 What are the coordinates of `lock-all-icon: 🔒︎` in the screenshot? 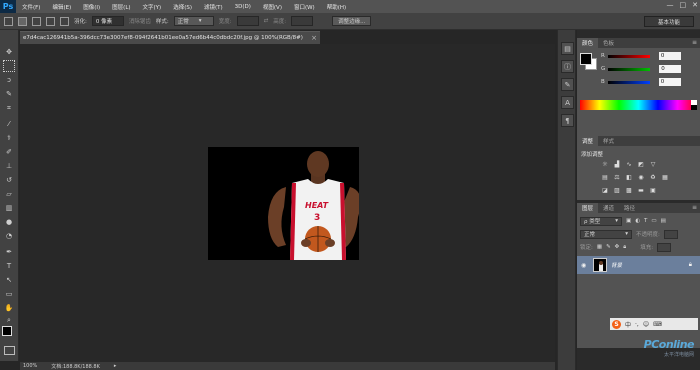 It's located at (624, 247).